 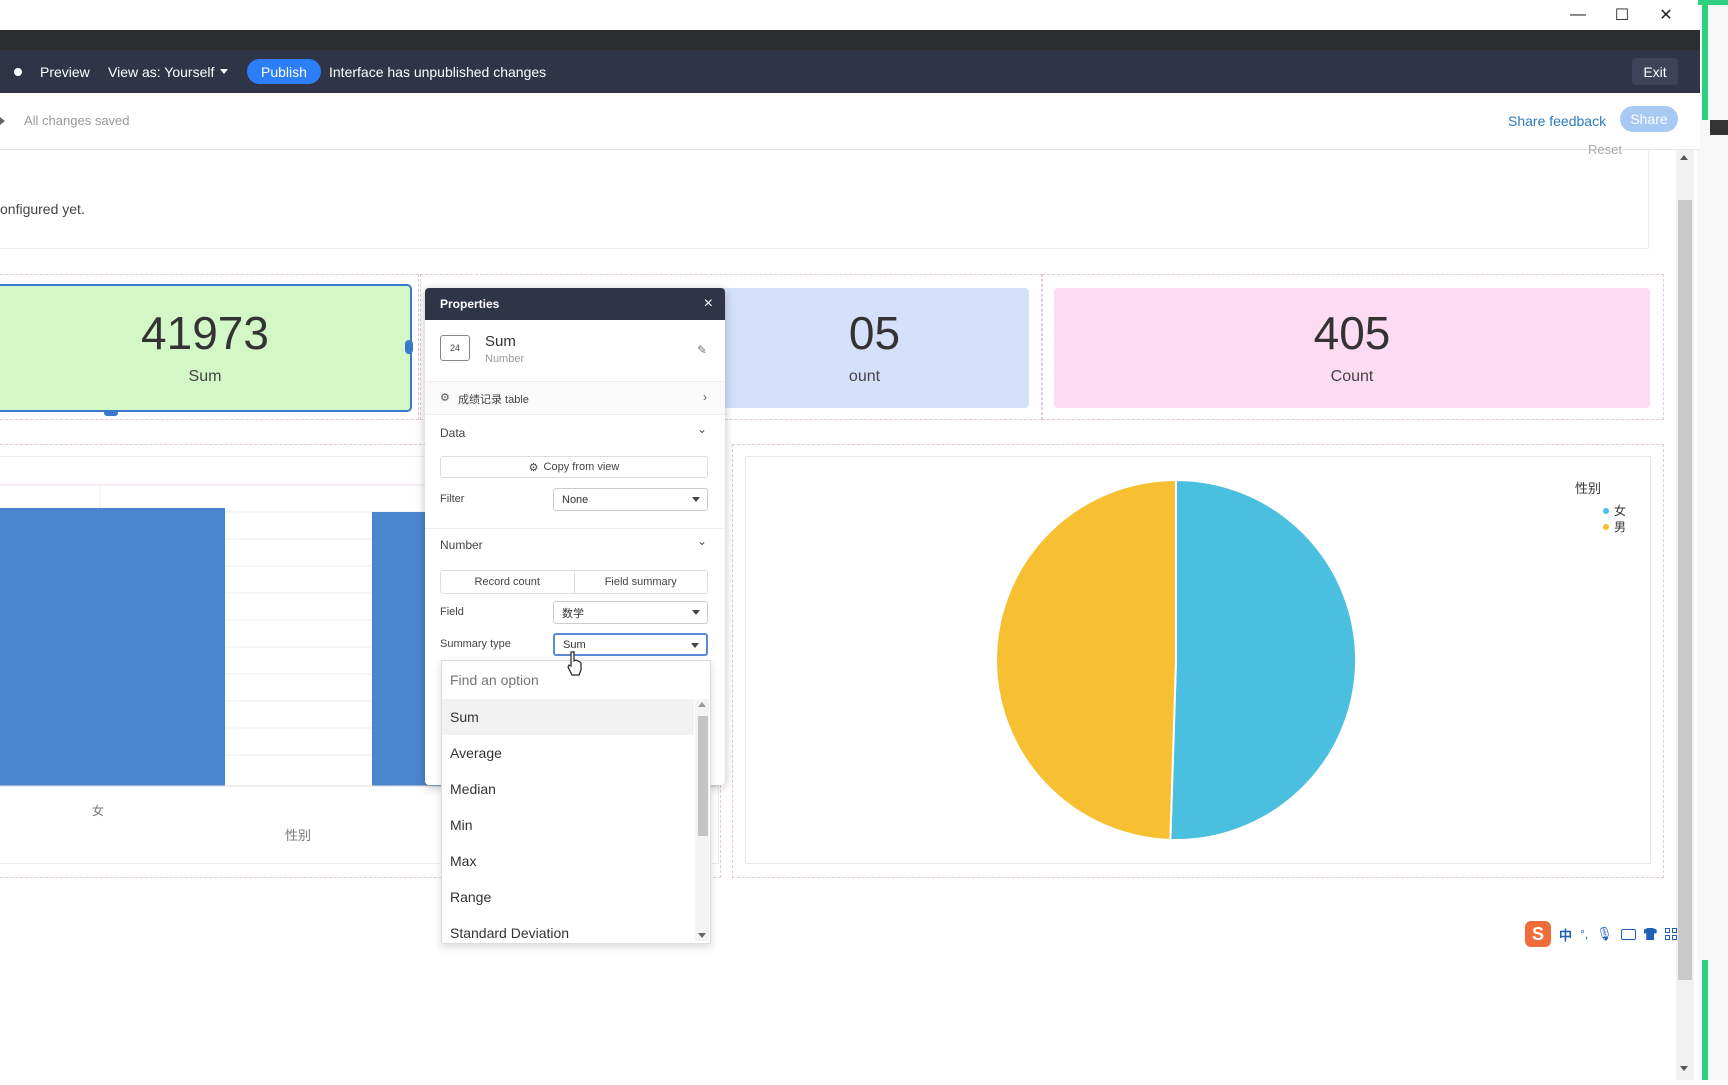 What do you see at coordinates (284, 71) in the screenshot?
I see `publish-button: Publish` at bounding box center [284, 71].